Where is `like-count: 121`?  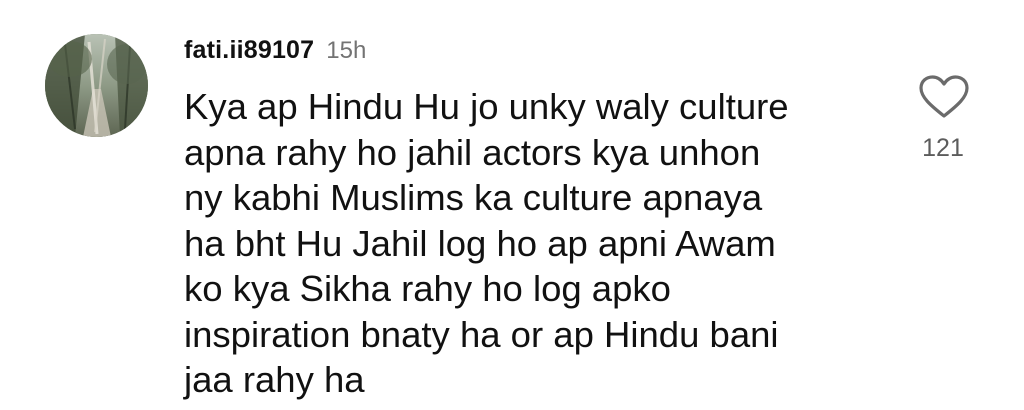 like-count: 121 is located at coordinates (943, 148).